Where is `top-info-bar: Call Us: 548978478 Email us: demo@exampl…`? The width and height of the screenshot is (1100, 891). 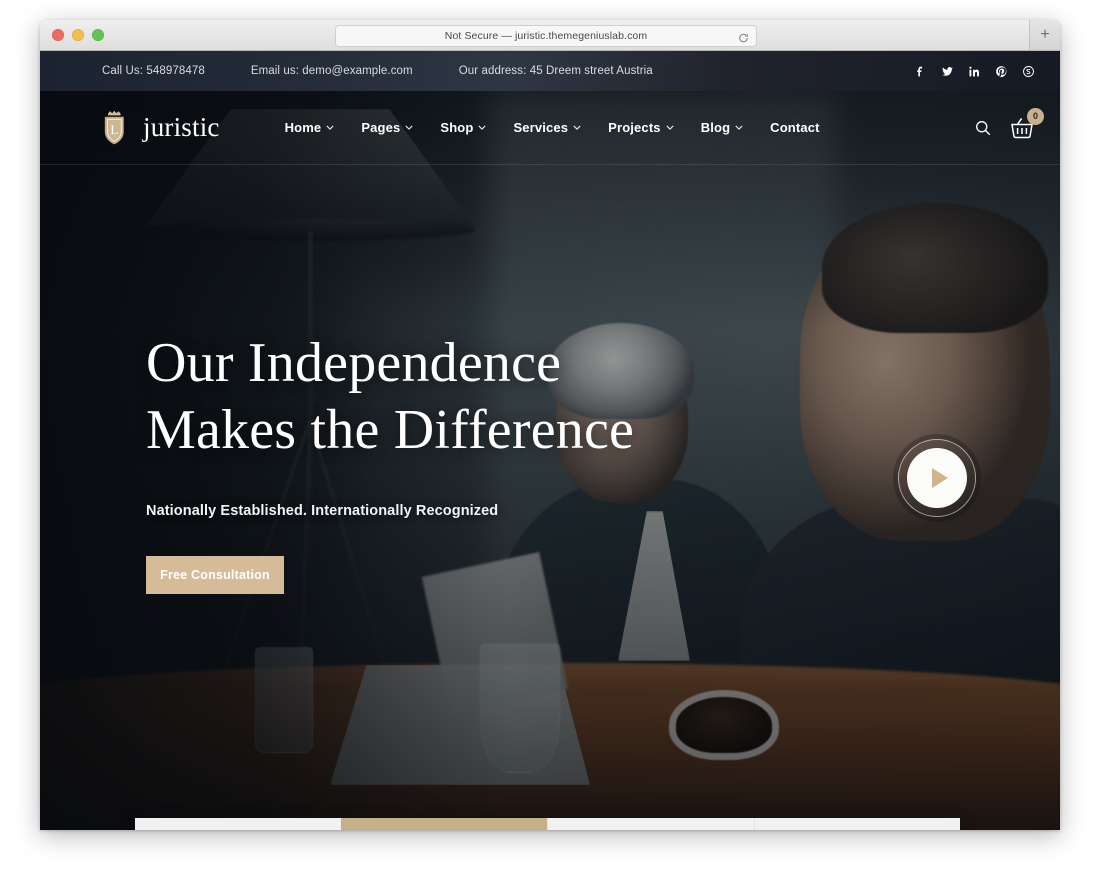 top-info-bar: Call Us: 548978478 Email us: demo@exampl… is located at coordinates (550, 71).